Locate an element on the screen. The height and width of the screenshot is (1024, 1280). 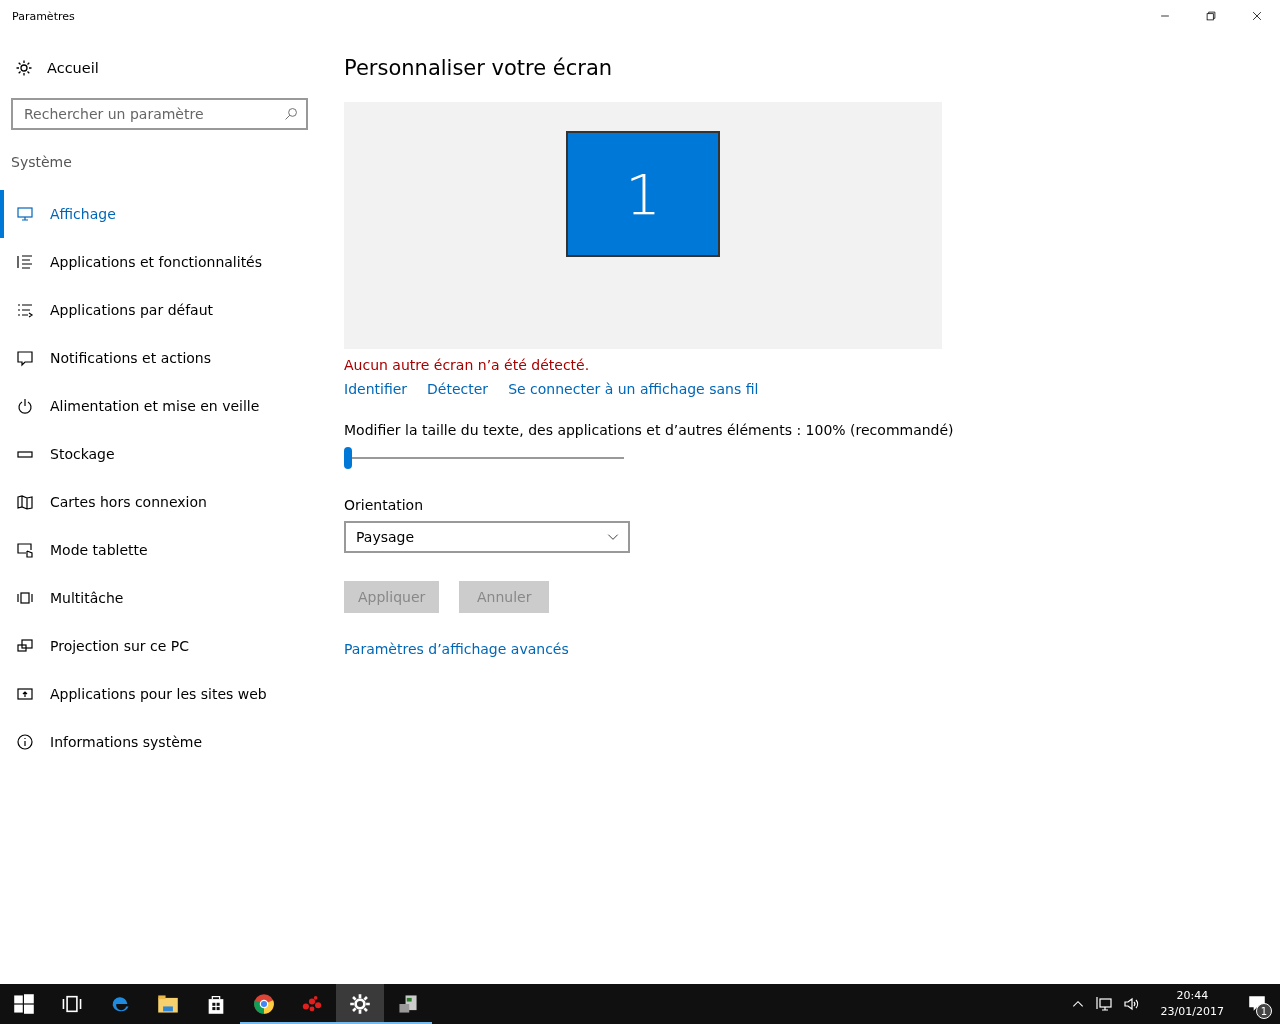
warning-text: Aucun autre écran n’a été détecté. is located at coordinates (467, 365).